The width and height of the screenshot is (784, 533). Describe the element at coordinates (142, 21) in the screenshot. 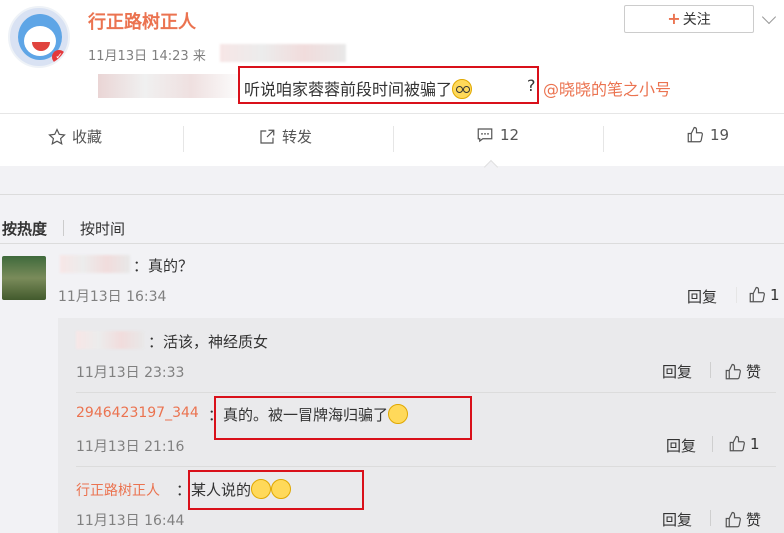

I see `post-author-name: 行正路树正人` at that location.